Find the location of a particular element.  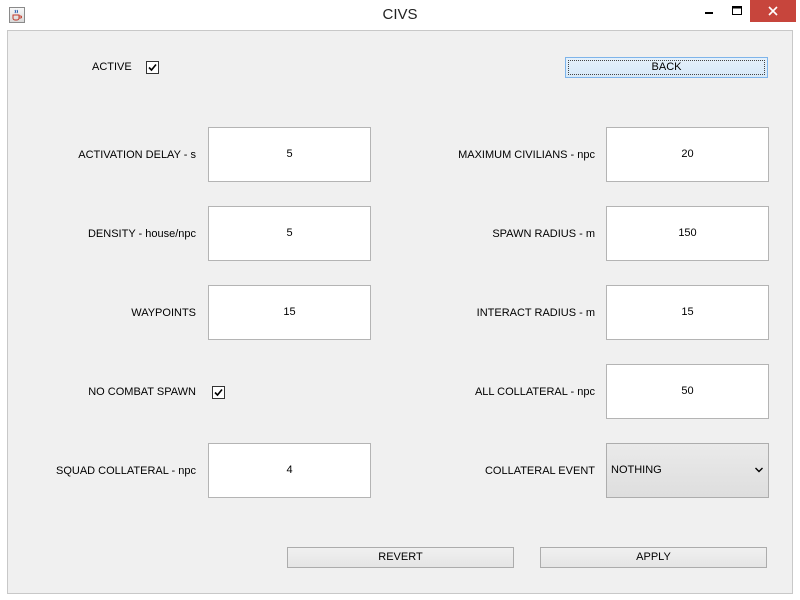

chevron-down-icon is located at coordinates (759, 470).